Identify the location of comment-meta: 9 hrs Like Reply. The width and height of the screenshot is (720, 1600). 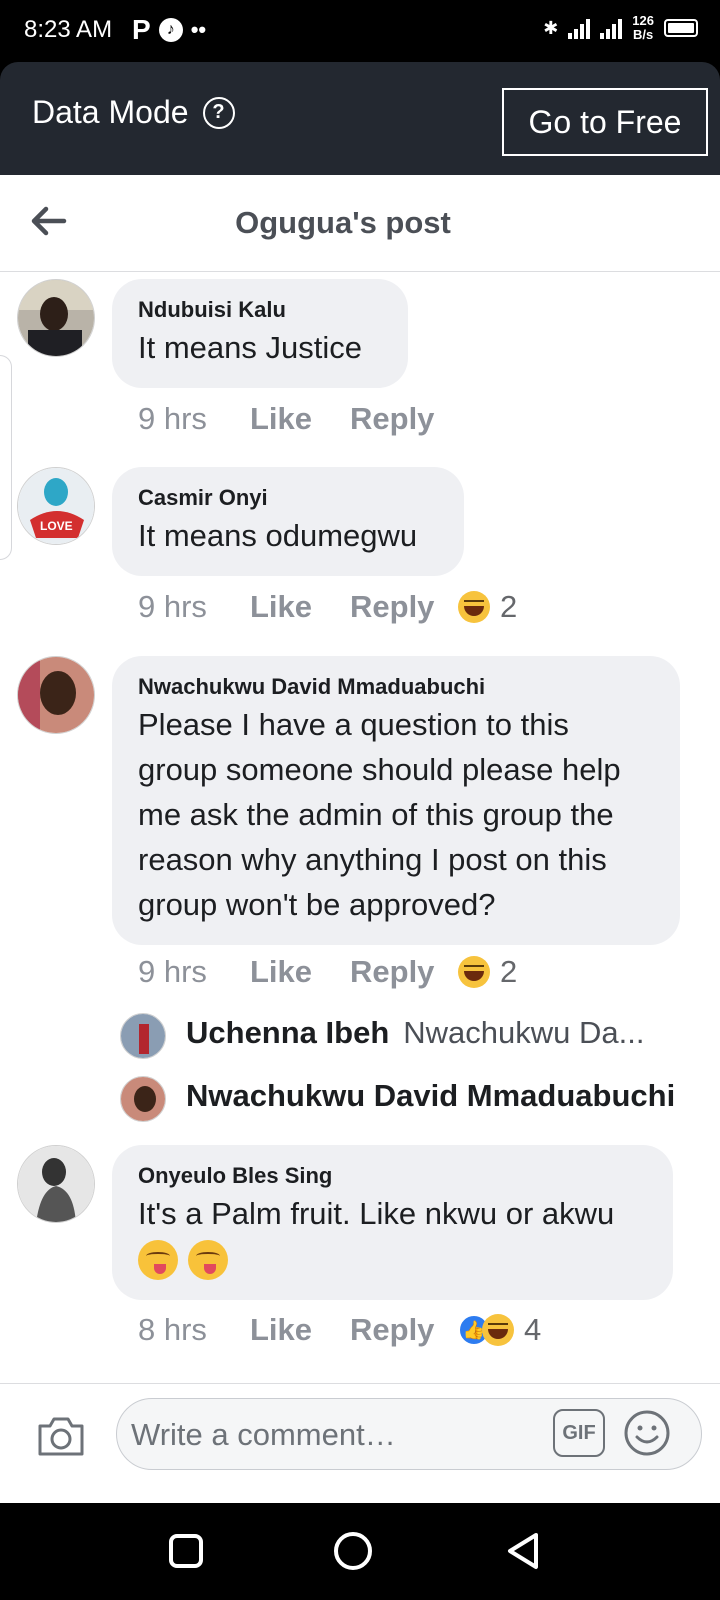
(298, 419).